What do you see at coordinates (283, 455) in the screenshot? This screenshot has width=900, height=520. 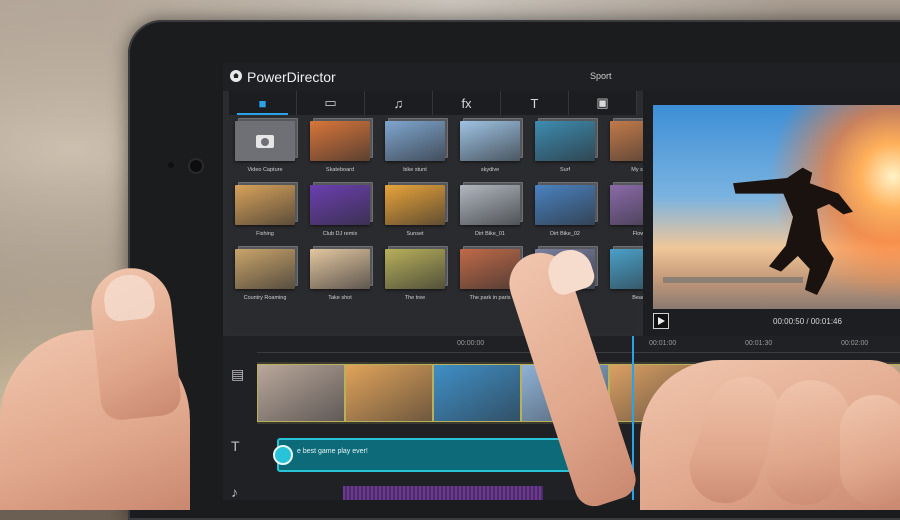 I see `title-clip-left-handle` at bounding box center [283, 455].